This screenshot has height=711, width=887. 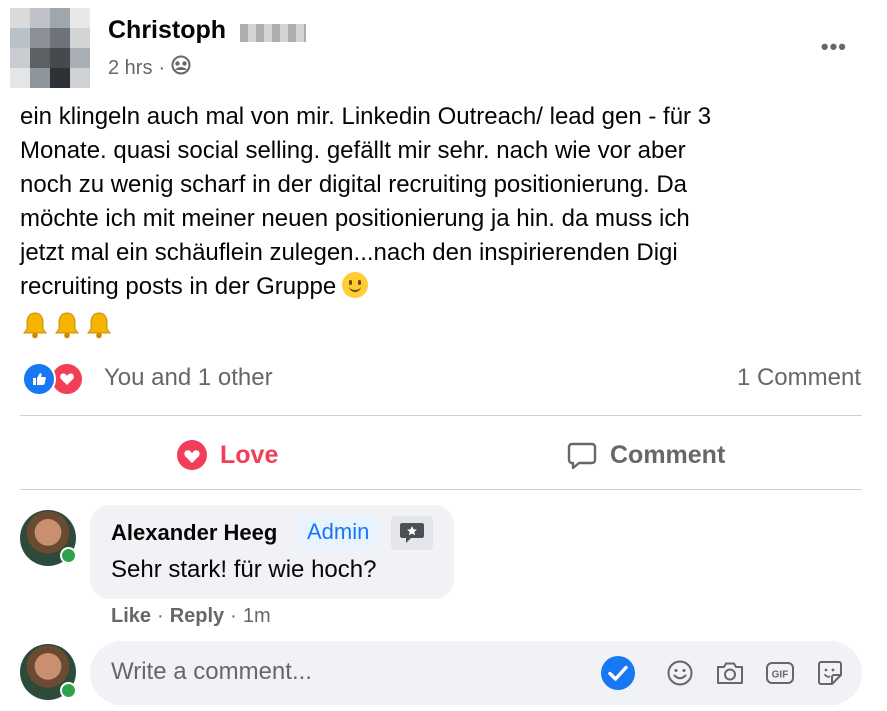 I want to click on comment-reply-link: Reply, so click(x=197, y=616).